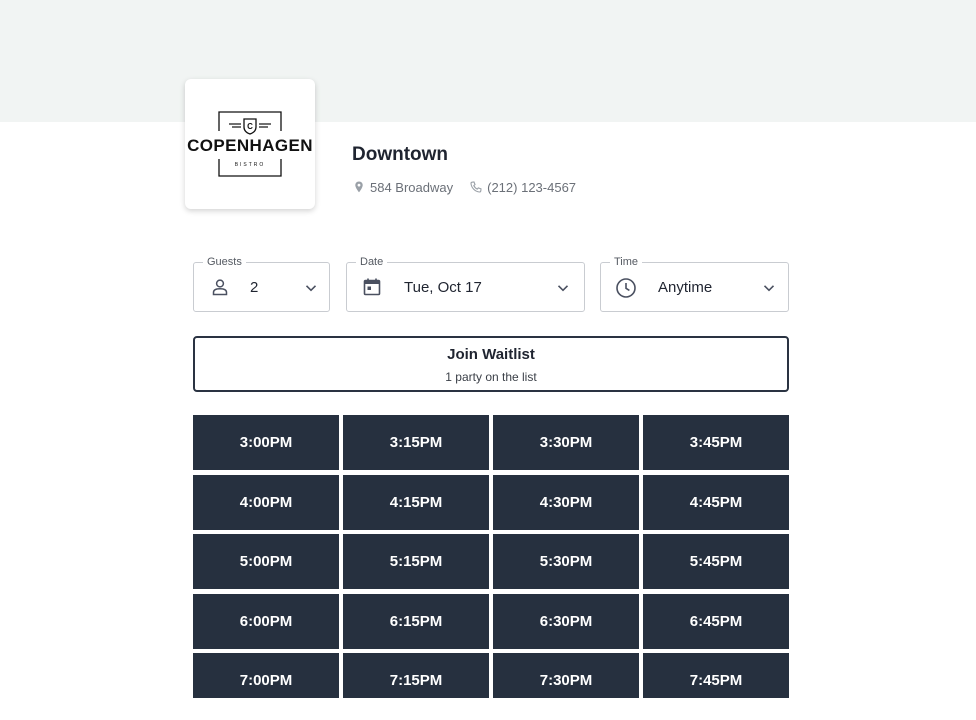 This screenshot has width=976, height=720. I want to click on person-icon, so click(220, 287).